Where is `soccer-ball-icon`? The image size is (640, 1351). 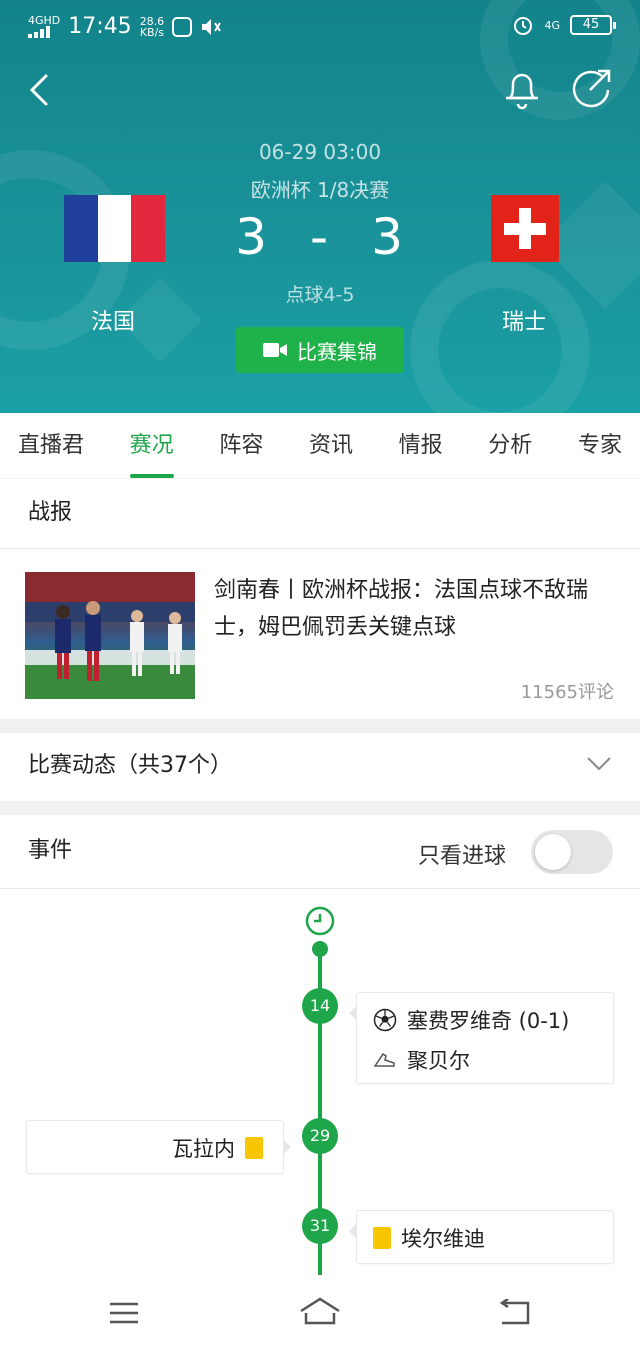
soccer-ball-icon is located at coordinates (385, 1020).